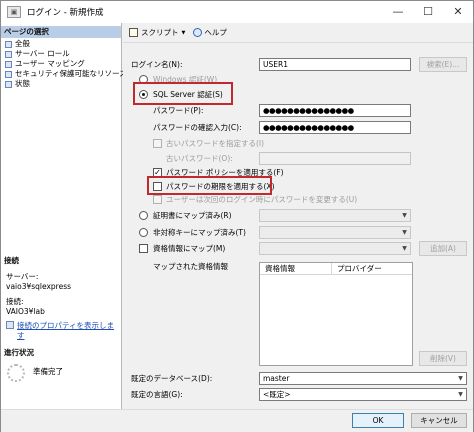 This screenshot has width=474, height=432. I want to click on default-lang-dropdown: <既定> ▼, so click(363, 394).